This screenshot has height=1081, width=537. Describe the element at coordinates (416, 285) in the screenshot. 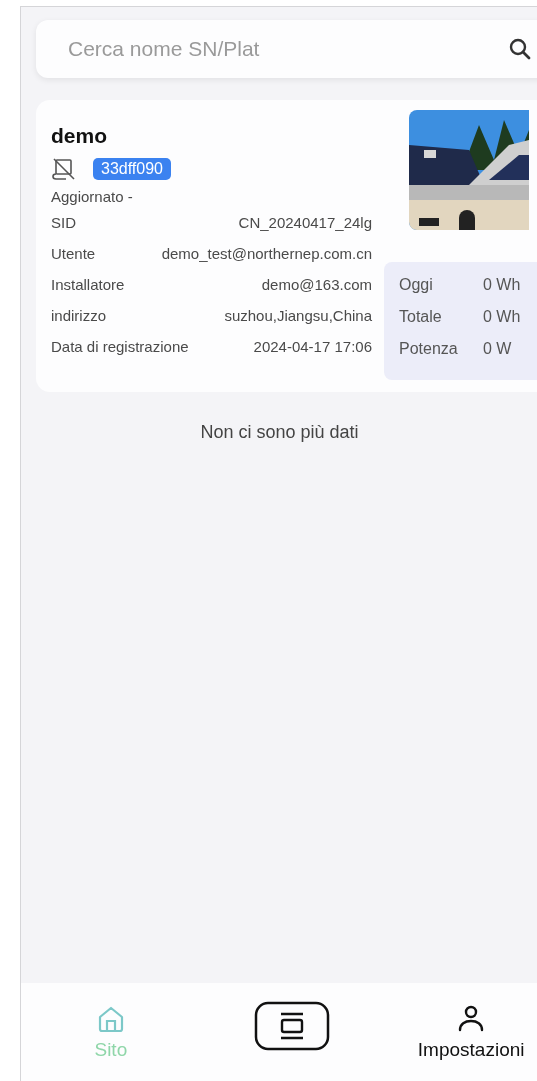

I see `stat-label: Oggi` at that location.